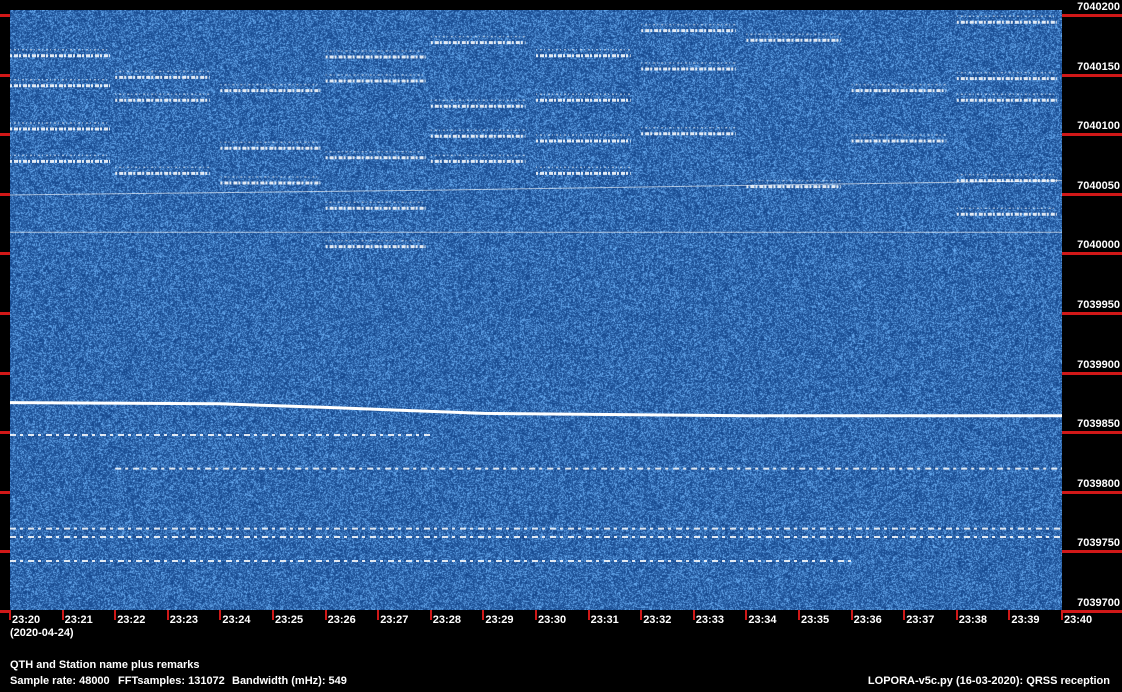 The width and height of the screenshot is (1122, 692). I want to click on bandwidth-text: Bandwidth (mHz): 549, so click(289, 681).